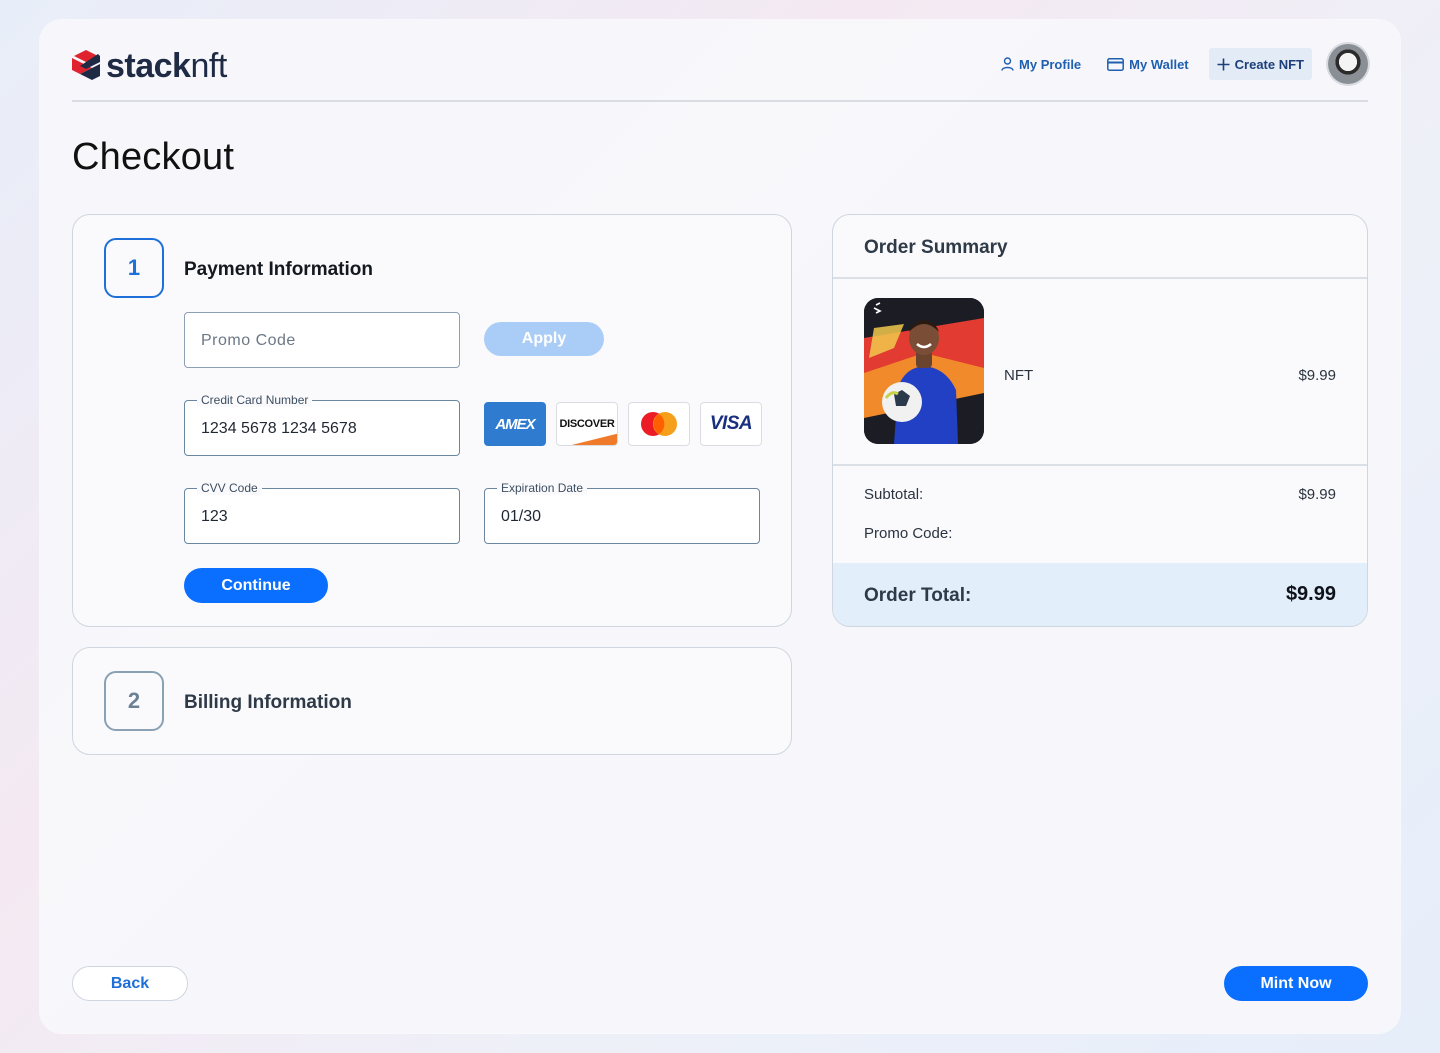 This screenshot has height=1053, width=1440. Describe the element at coordinates (1116, 64) in the screenshot. I see `credit-card-icon` at that location.